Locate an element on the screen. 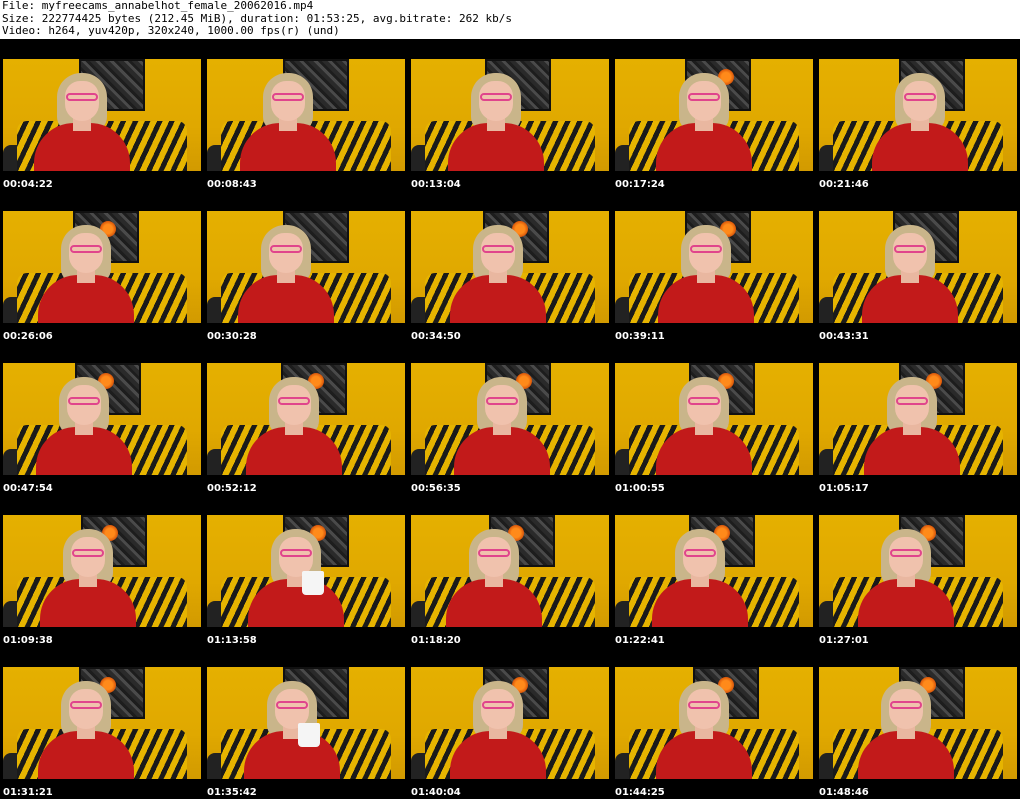 The image size is (1024, 799). thumbnail-frame: 01:31:21 is located at coordinates (102, 723).